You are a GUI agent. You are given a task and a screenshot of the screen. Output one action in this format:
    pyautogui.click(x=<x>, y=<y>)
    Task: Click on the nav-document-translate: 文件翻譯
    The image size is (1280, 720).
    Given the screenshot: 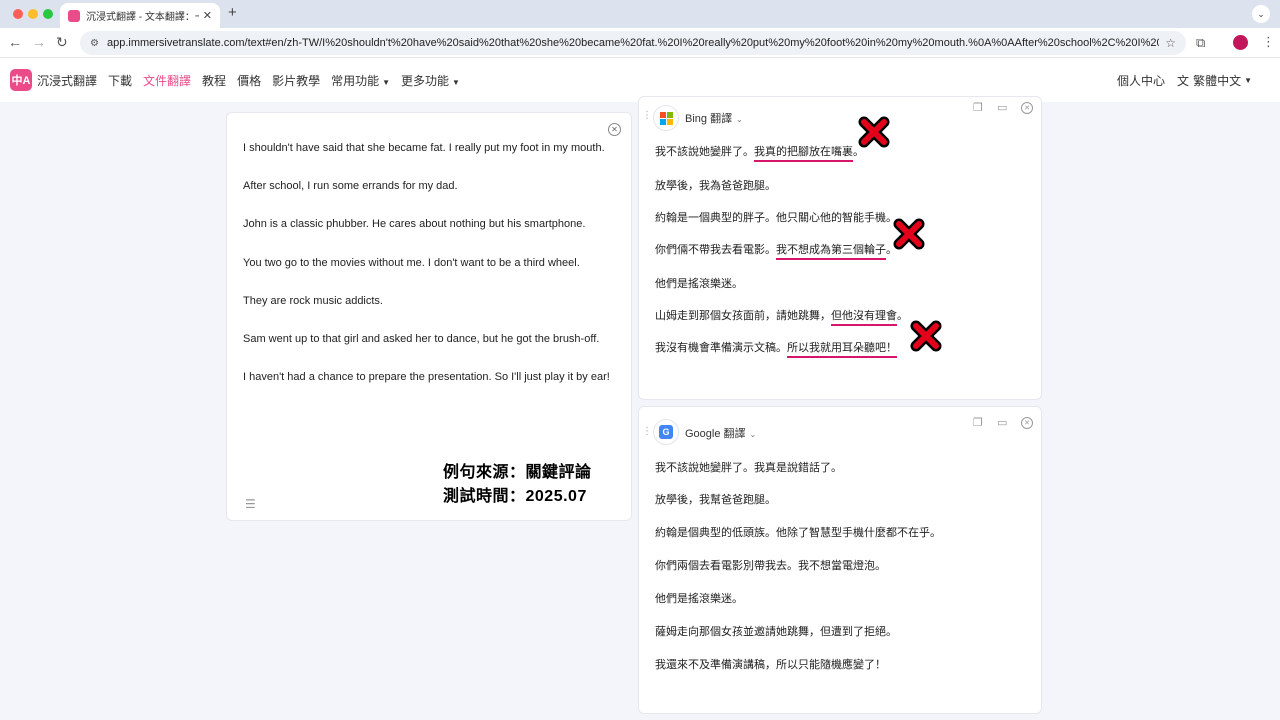 What is the action you would take?
    pyautogui.click(x=167, y=80)
    